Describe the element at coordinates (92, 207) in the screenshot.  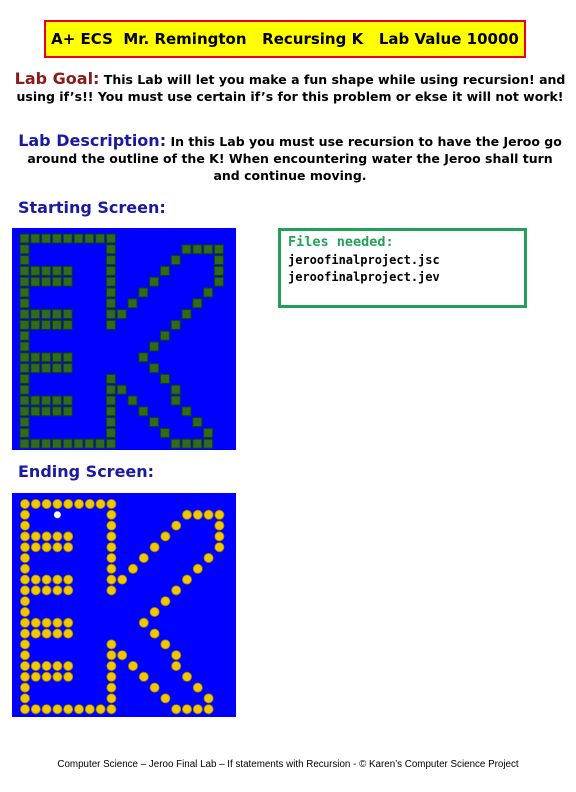
I see `starting-screen-heading: Starting Screen:` at that location.